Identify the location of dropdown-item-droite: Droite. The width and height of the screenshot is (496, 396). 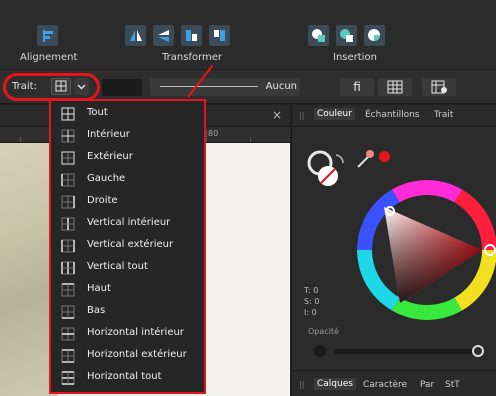
(127, 202).